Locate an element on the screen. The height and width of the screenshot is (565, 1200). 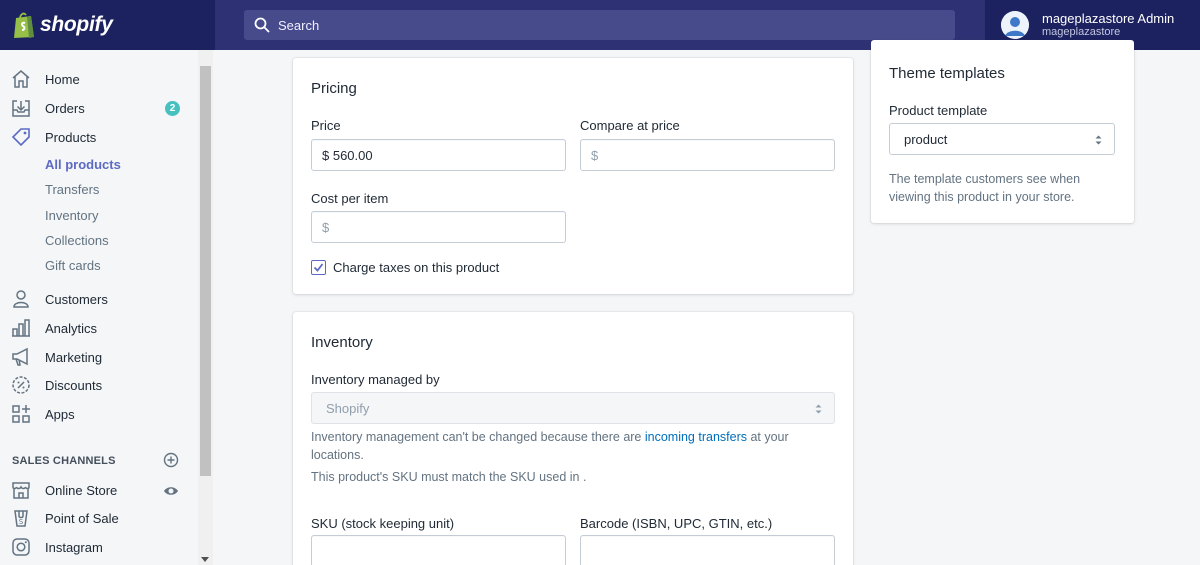
checkmark-icon is located at coordinates (318, 267).